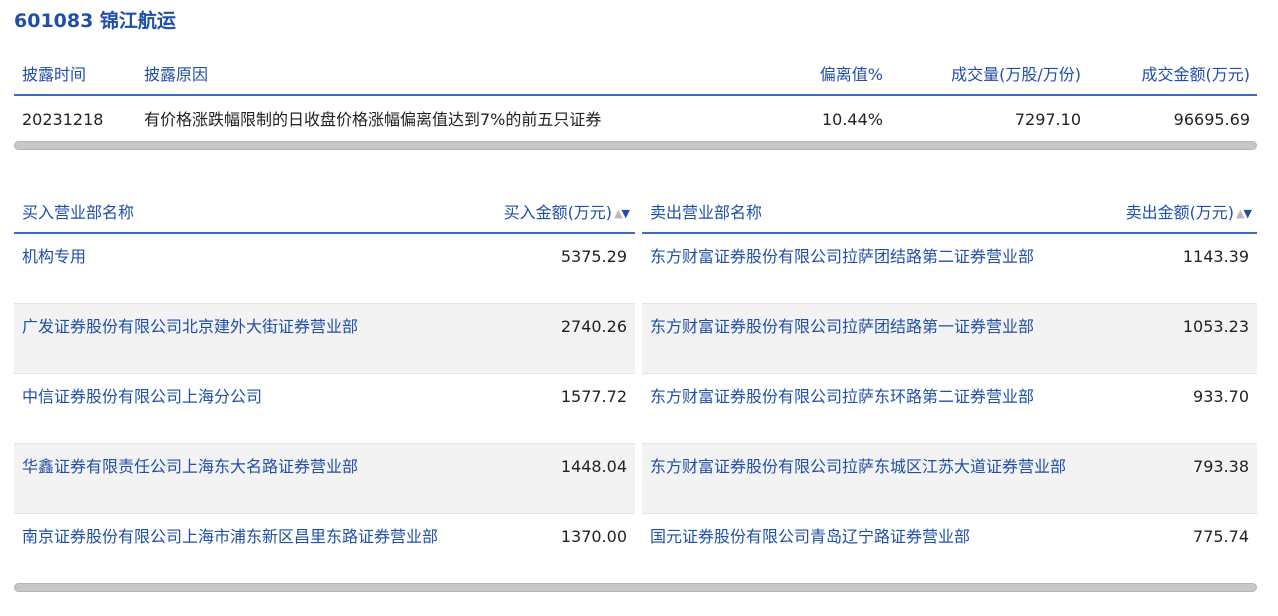 Image resolution: width=1278 pixels, height=616 pixels. What do you see at coordinates (1211, 119) in the screenshot?
I see `amount-value: 96695.69` at bounding box center [1211, 119].